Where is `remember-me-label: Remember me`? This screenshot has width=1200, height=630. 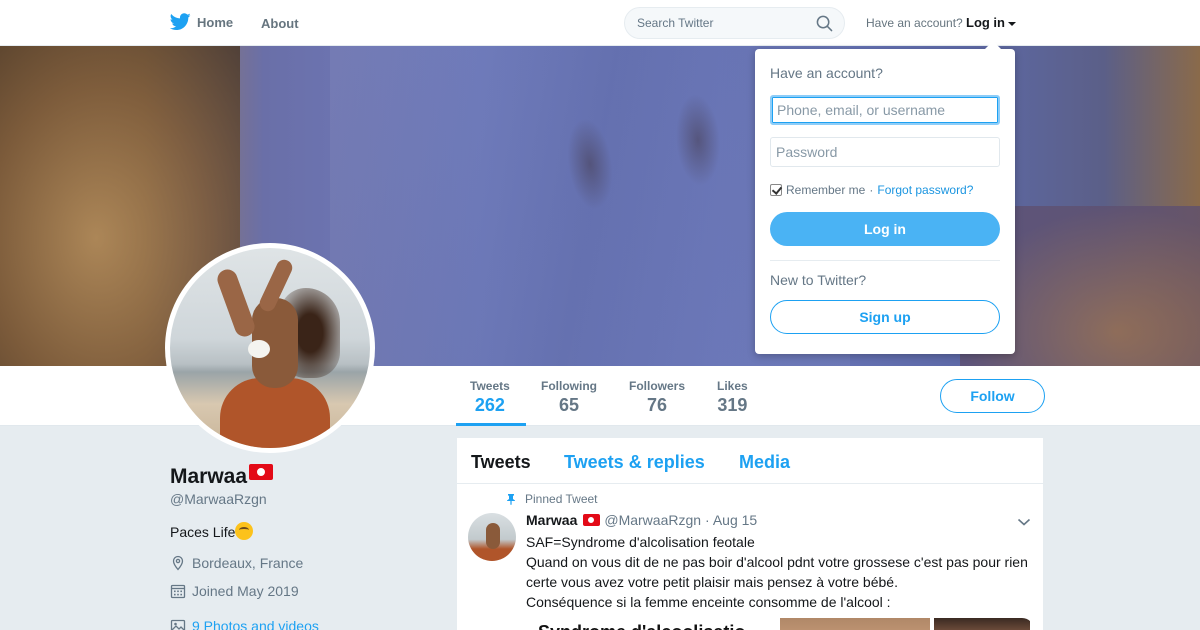 remember-me-label: Remember me is located at coordinates (825, 190).